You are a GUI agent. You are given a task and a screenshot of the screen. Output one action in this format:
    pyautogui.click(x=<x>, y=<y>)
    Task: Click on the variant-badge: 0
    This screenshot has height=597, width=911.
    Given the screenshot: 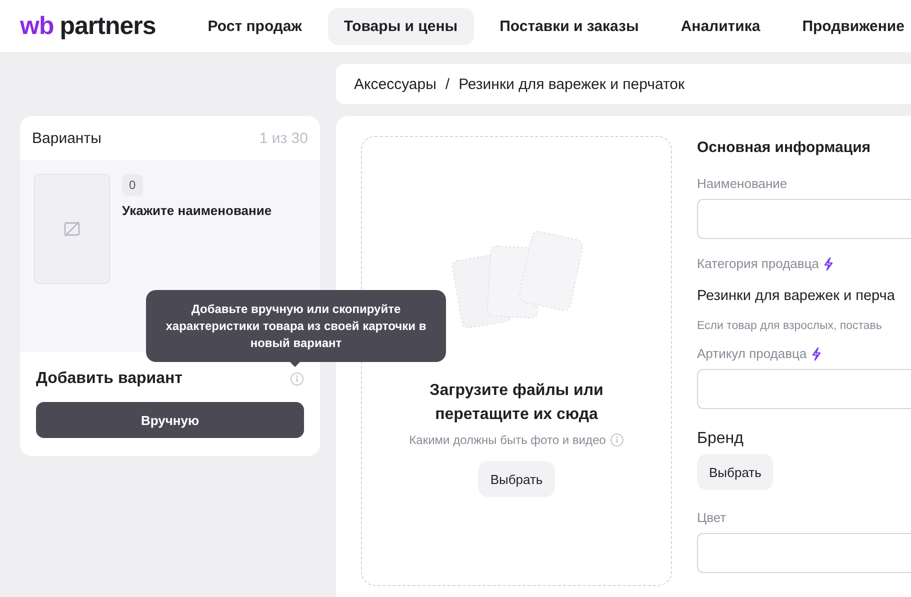 What is the action you would take?
    pyautogui.click(x=132, y=185)
    